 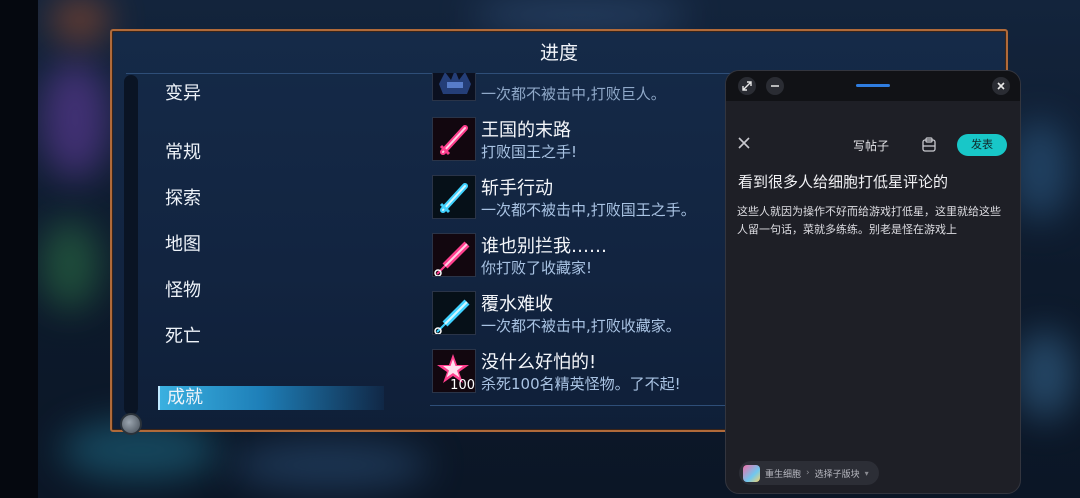 I want to click on screen-edge, so click(x=19, y=249).